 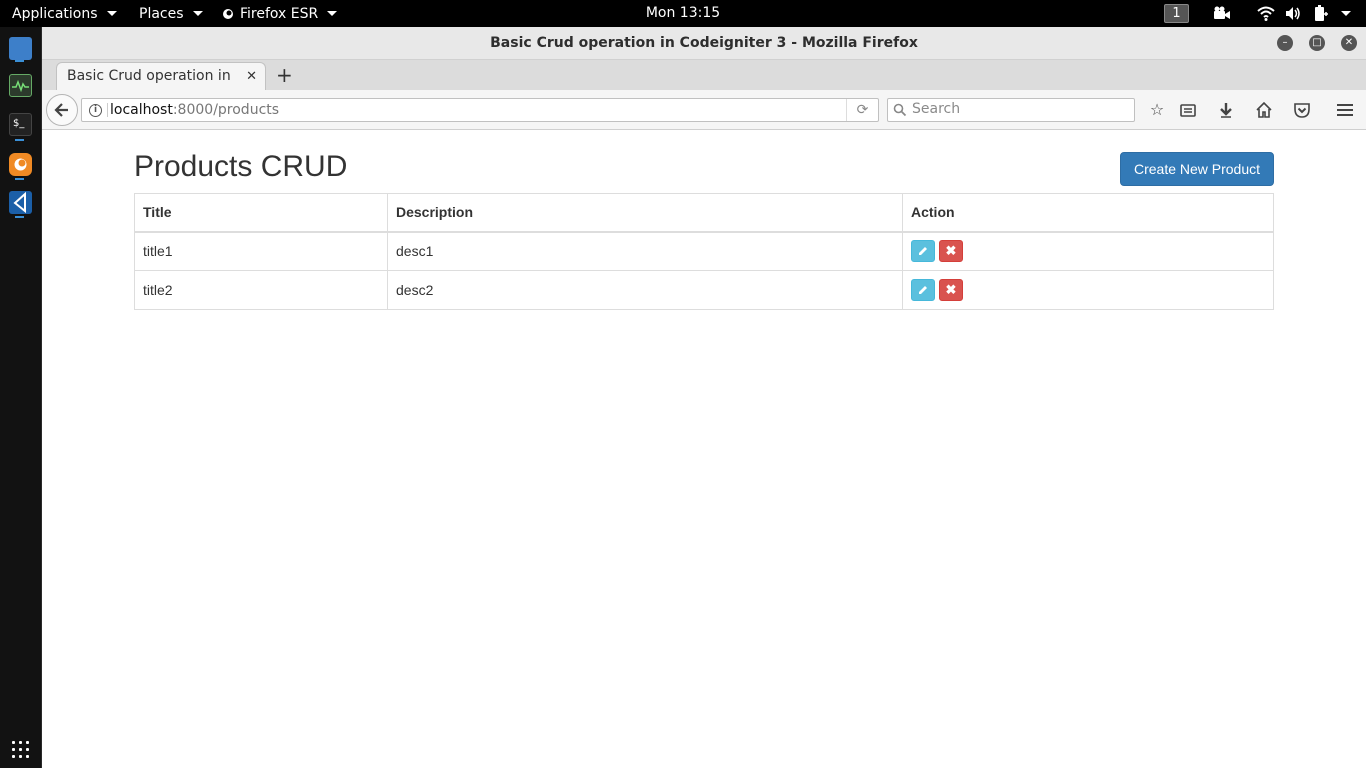 I want to click on wifi-icon, so click(x=1266, y=13).